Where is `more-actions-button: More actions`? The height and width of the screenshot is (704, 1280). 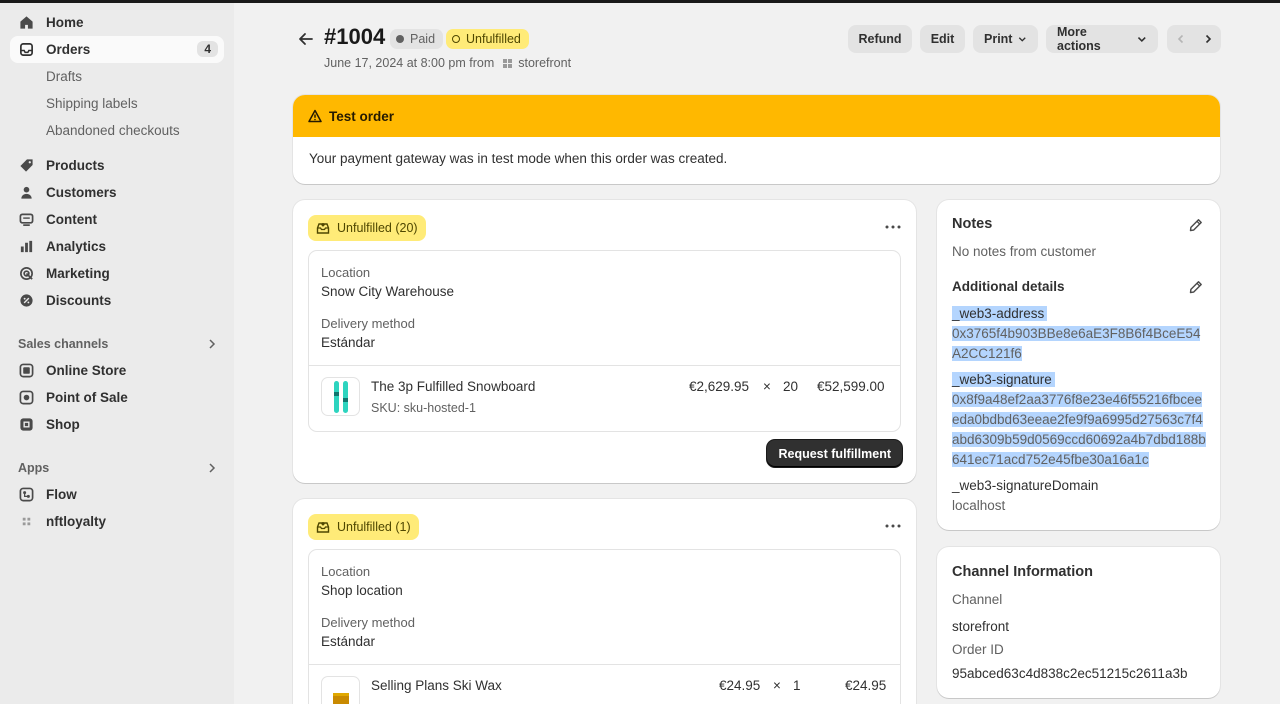
more-actions-button: More actions is located at coordinates (1102, 39).